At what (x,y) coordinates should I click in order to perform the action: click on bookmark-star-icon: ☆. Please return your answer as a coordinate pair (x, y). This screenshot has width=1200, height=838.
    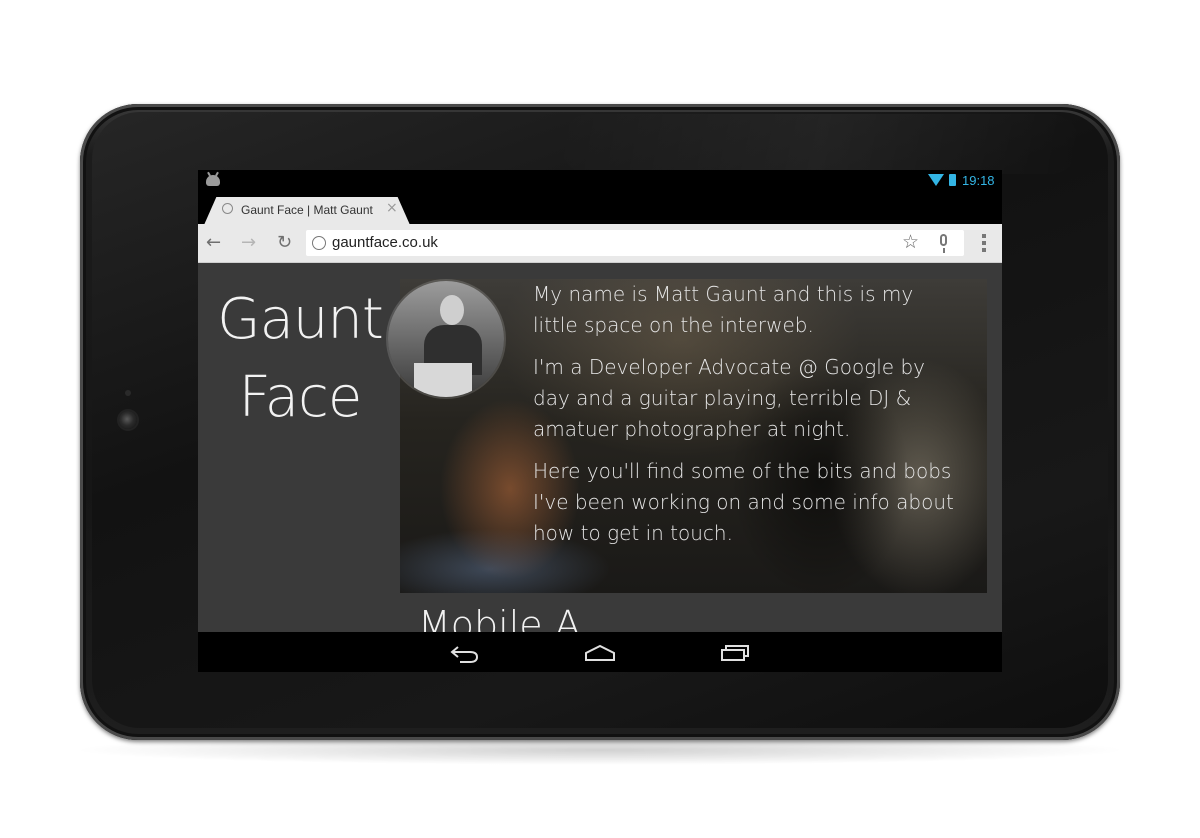
    Looking at the image, I should click on (910, 242).